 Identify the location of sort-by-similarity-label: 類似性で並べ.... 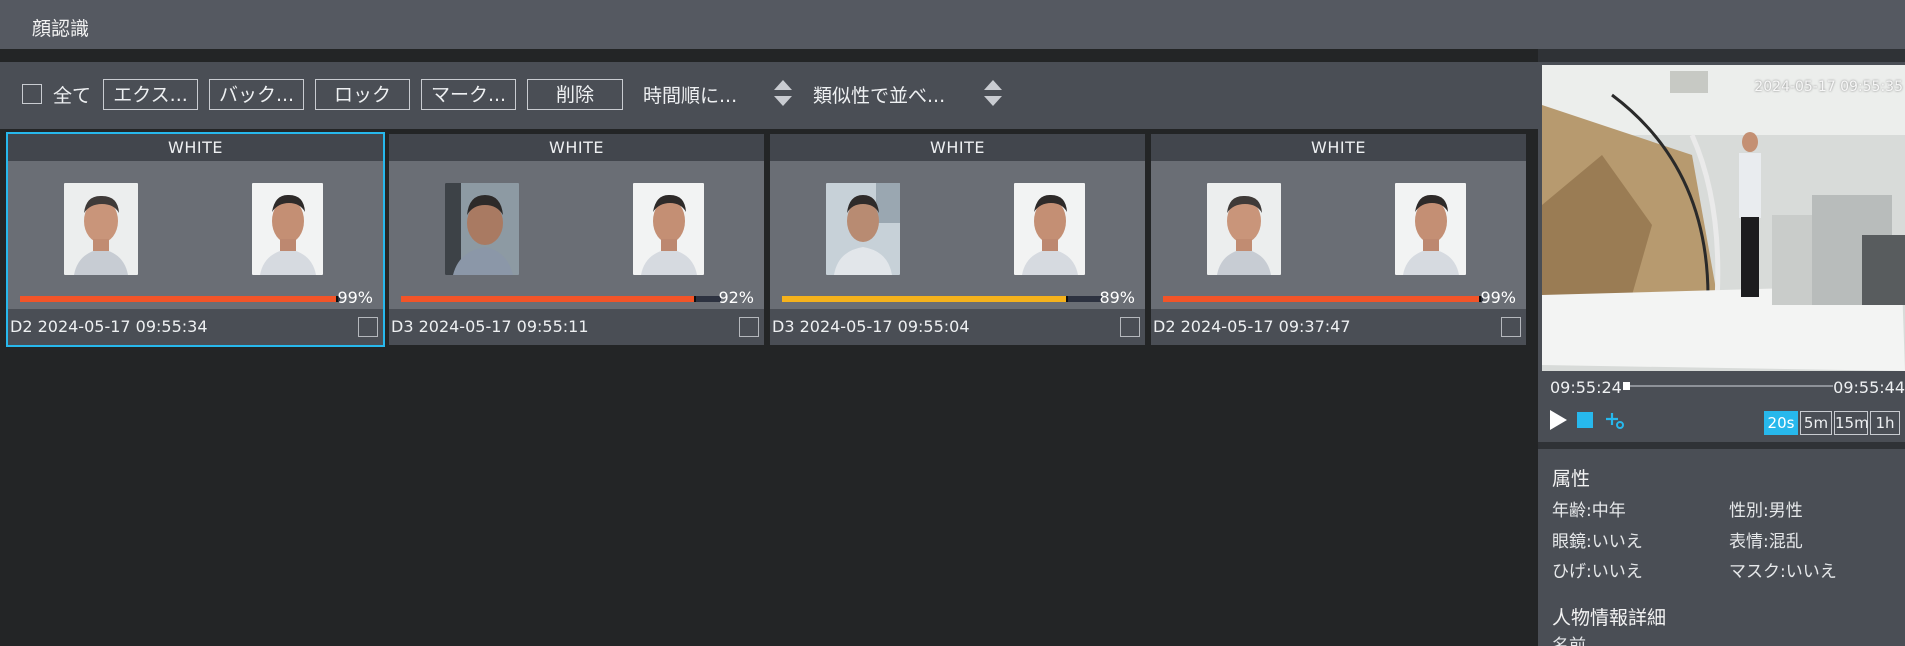
(879, 94).